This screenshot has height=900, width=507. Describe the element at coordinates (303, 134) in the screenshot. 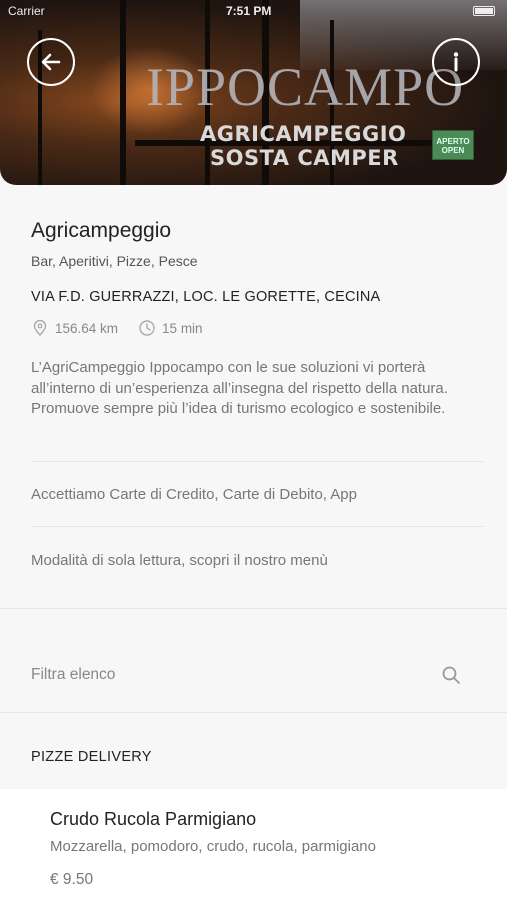

I see `hero-subtitle-line1: AGRICAMPEGGIO` at that location.